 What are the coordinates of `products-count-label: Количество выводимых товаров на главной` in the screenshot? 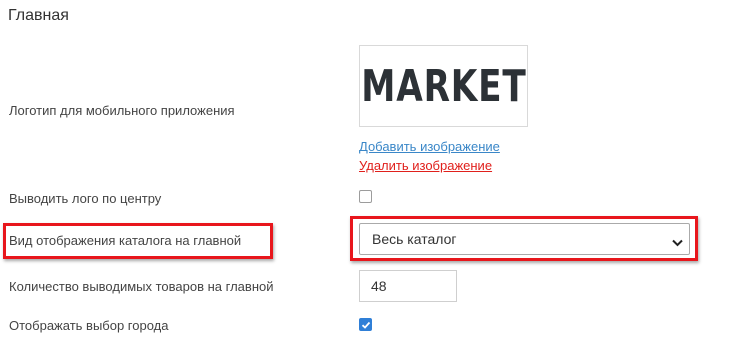 It's located at (141, 286).